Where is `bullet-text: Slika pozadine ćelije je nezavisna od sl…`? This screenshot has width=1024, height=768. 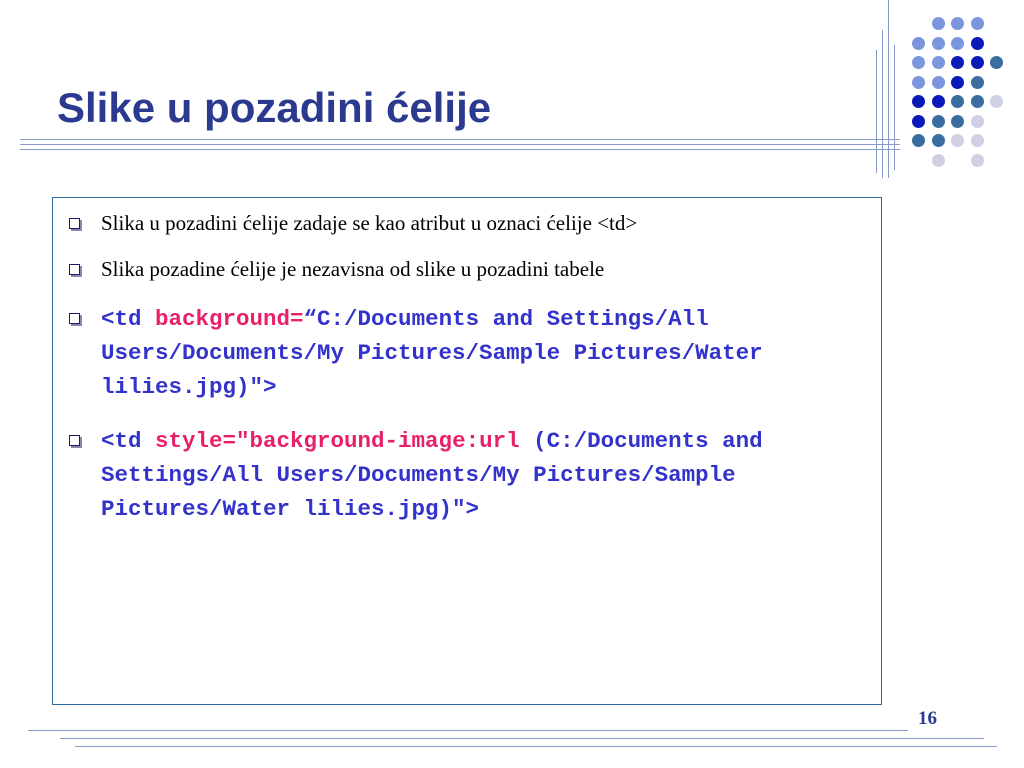 bullet-text: Slika pozadine ćelije je nezavisna od sl… is located at coordinates (353, 269).